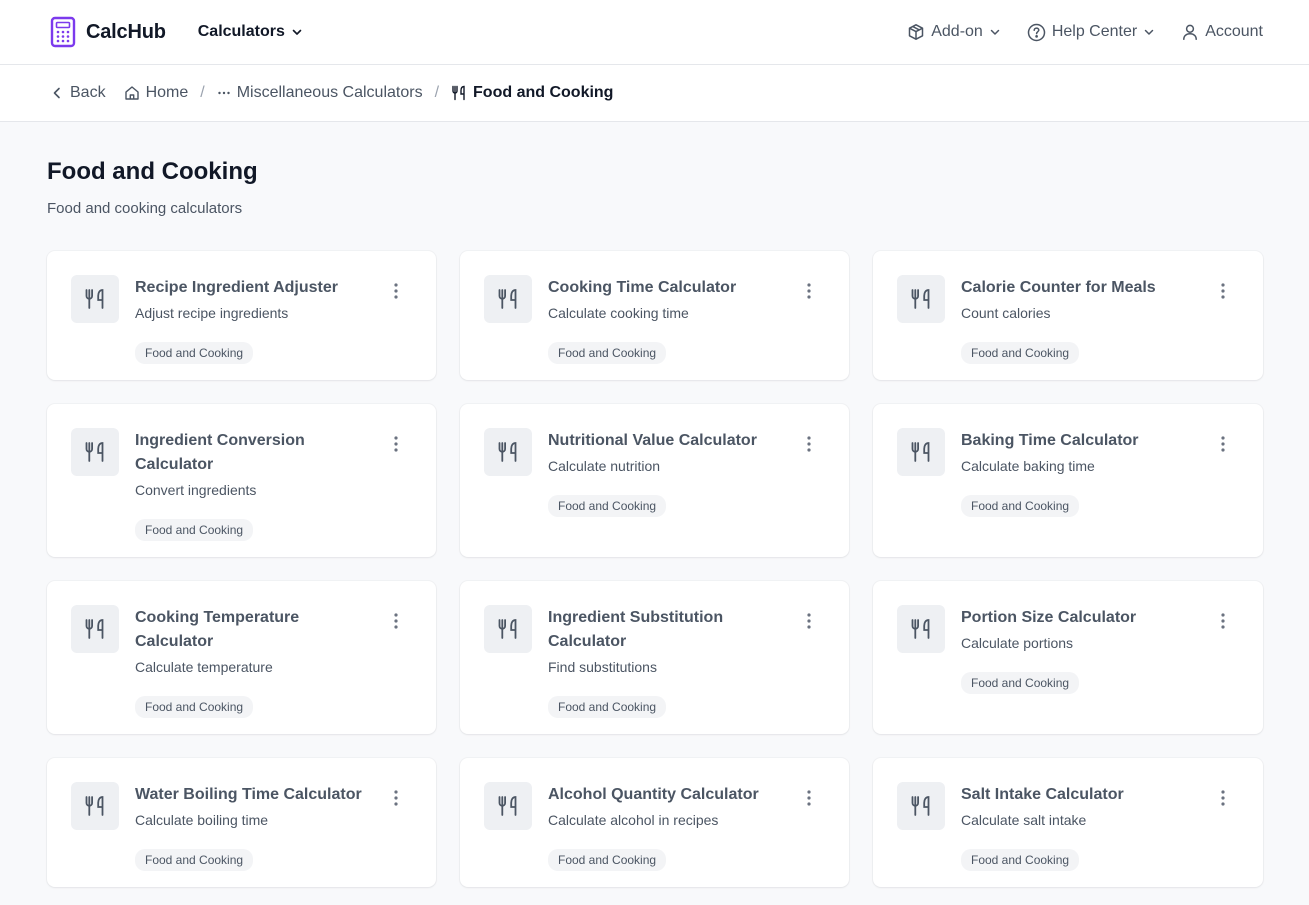 This screenshot has width=1309, height=905. Describe the element at coordinates (217, 629) in the screenshot. I see `card-title: Cooking Temperature Calculator` at that location.